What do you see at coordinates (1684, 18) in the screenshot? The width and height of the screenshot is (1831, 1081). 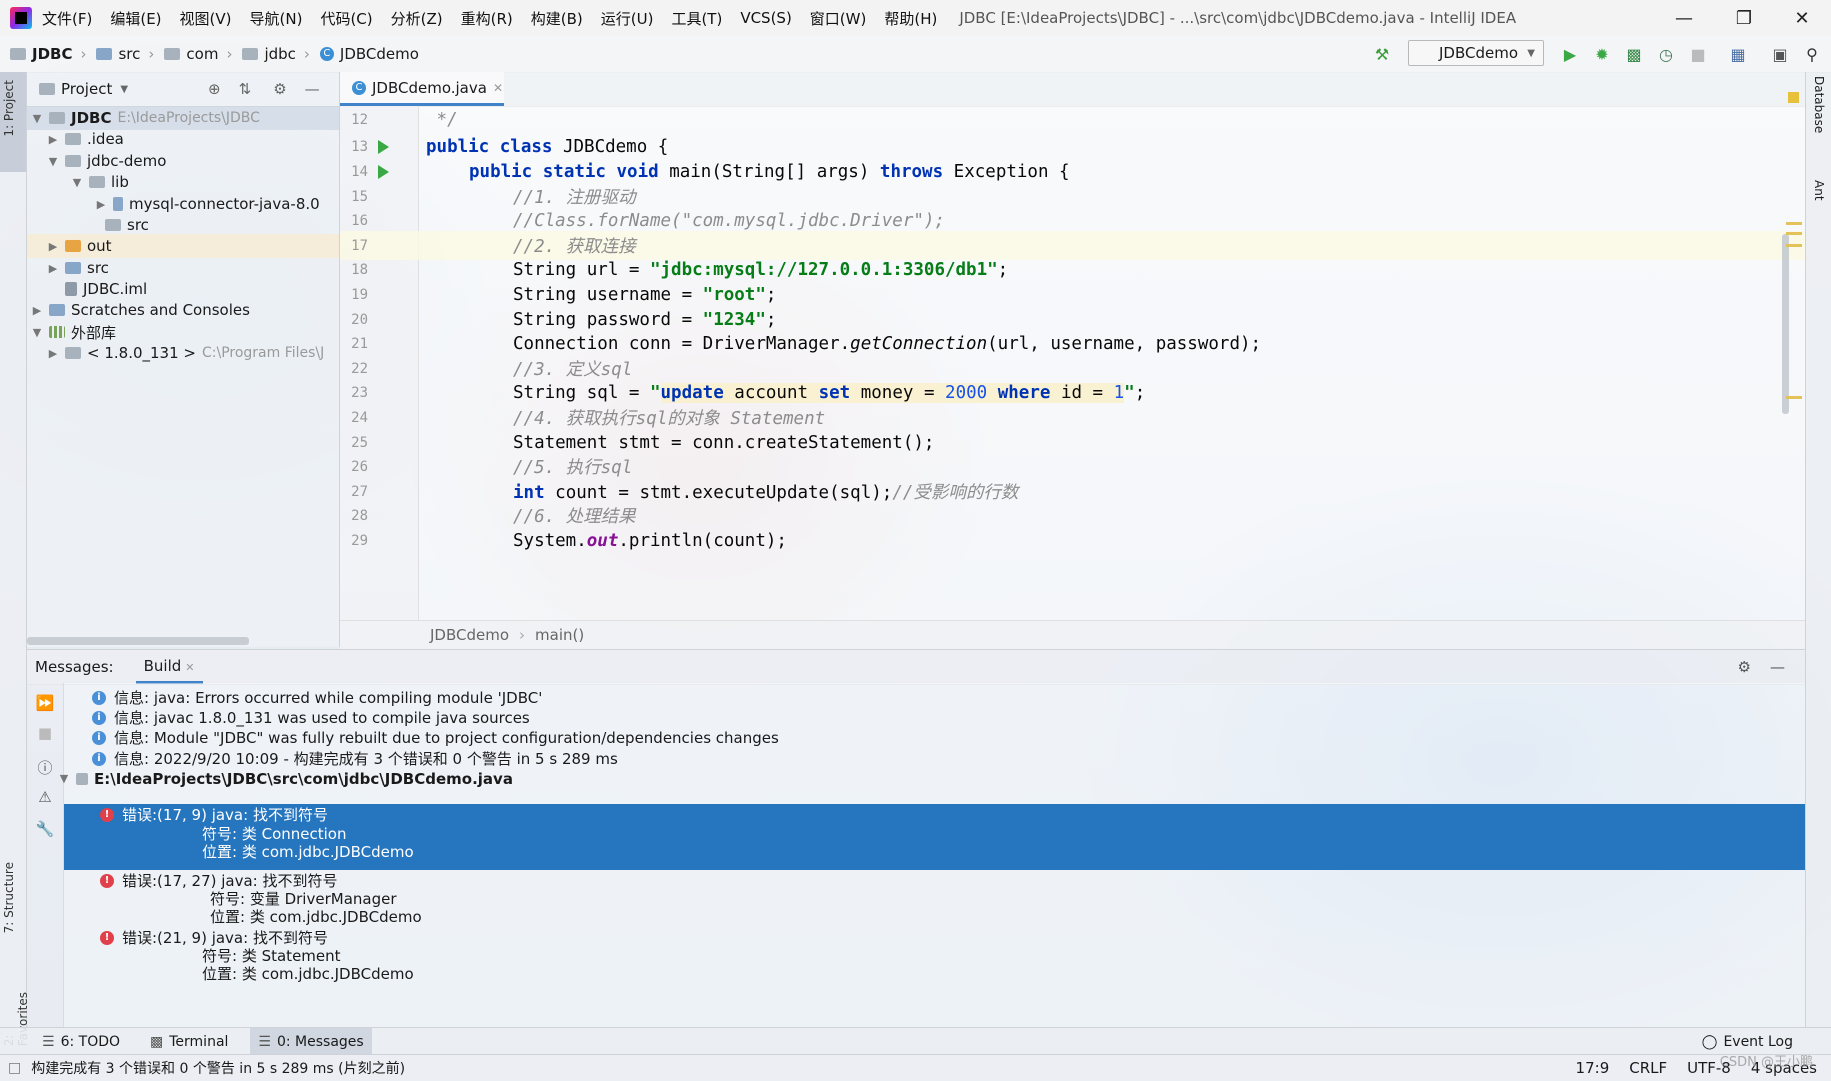 I see `minimize-icon: —` at bounding box center [1684, 18].